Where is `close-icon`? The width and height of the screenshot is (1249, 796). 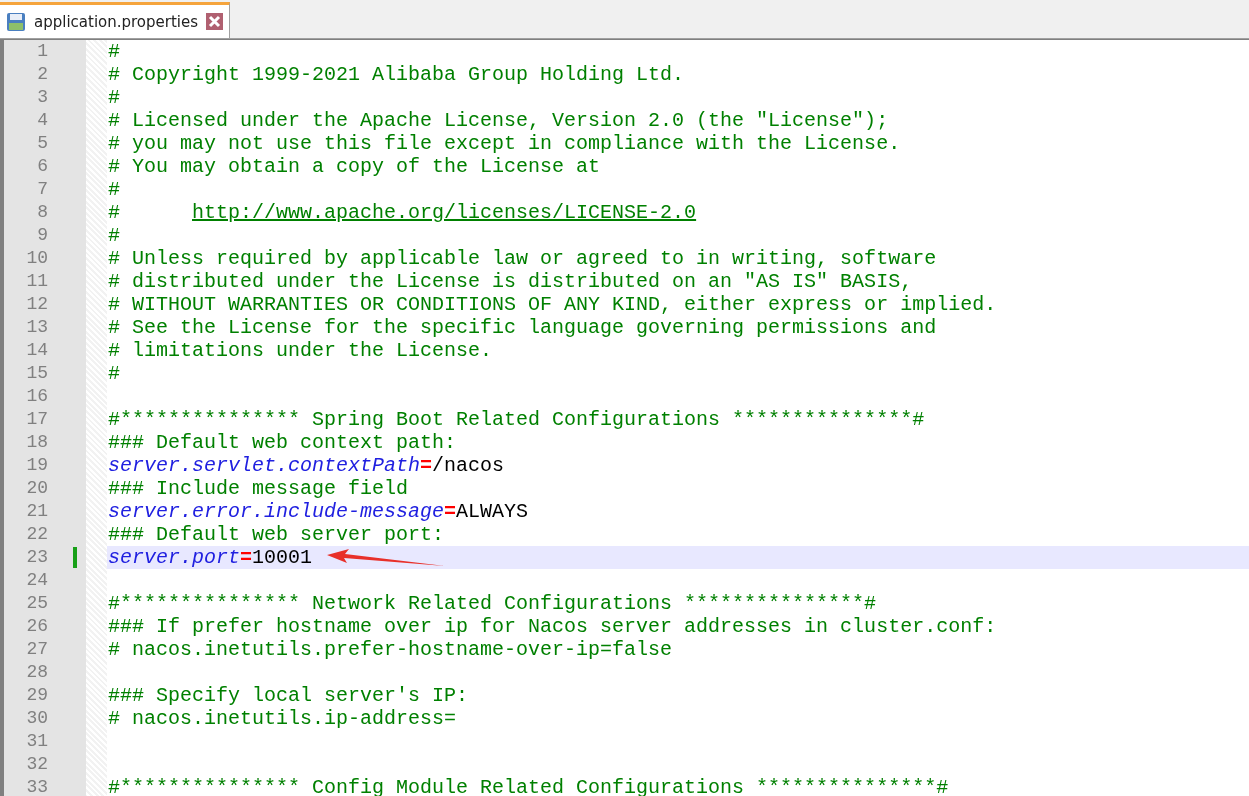
close-icon is located at coordinates (215, 21).